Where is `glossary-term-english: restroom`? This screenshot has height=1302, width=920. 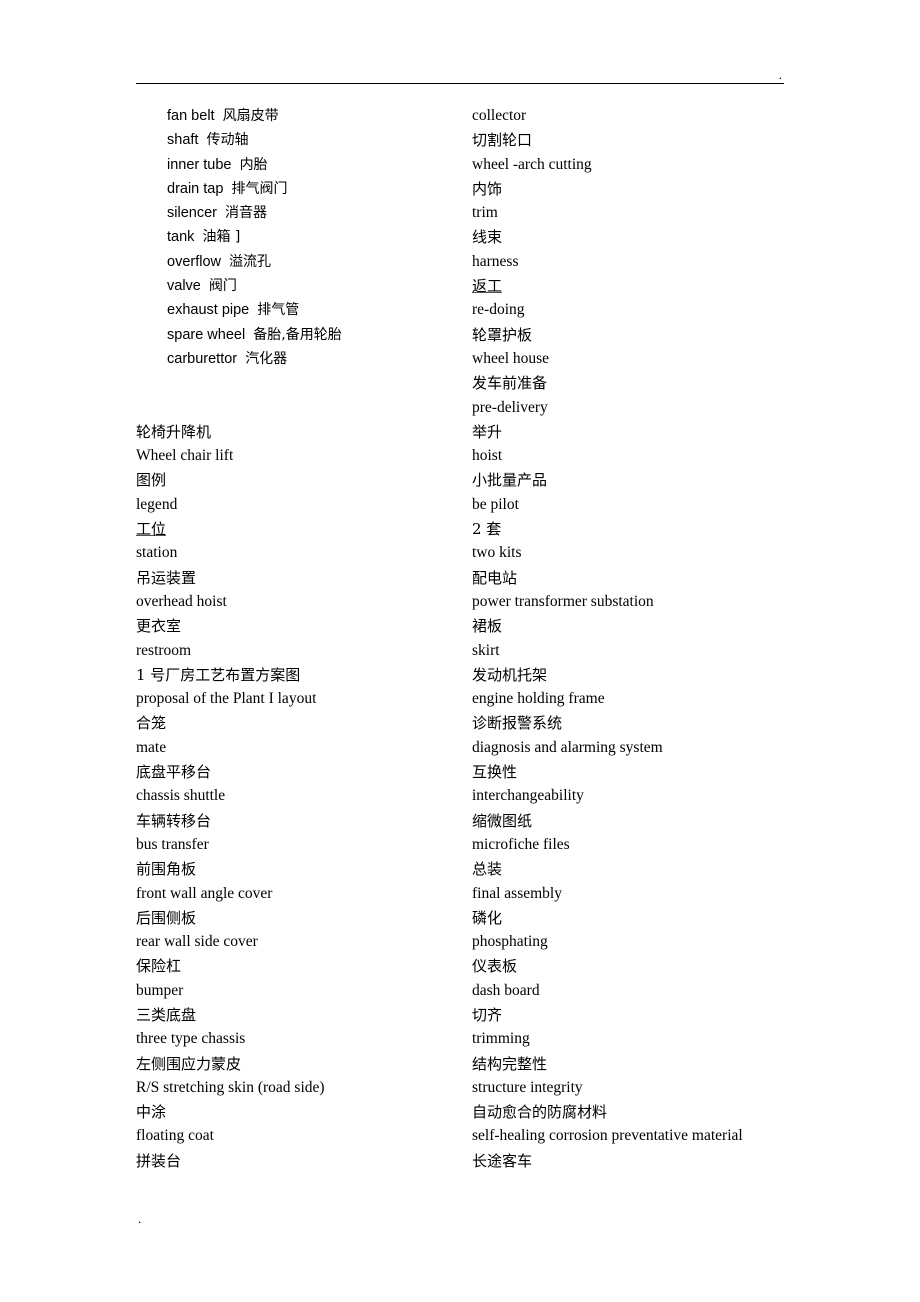 glossary-term-english: restroom is located at coordinates (164, 650).